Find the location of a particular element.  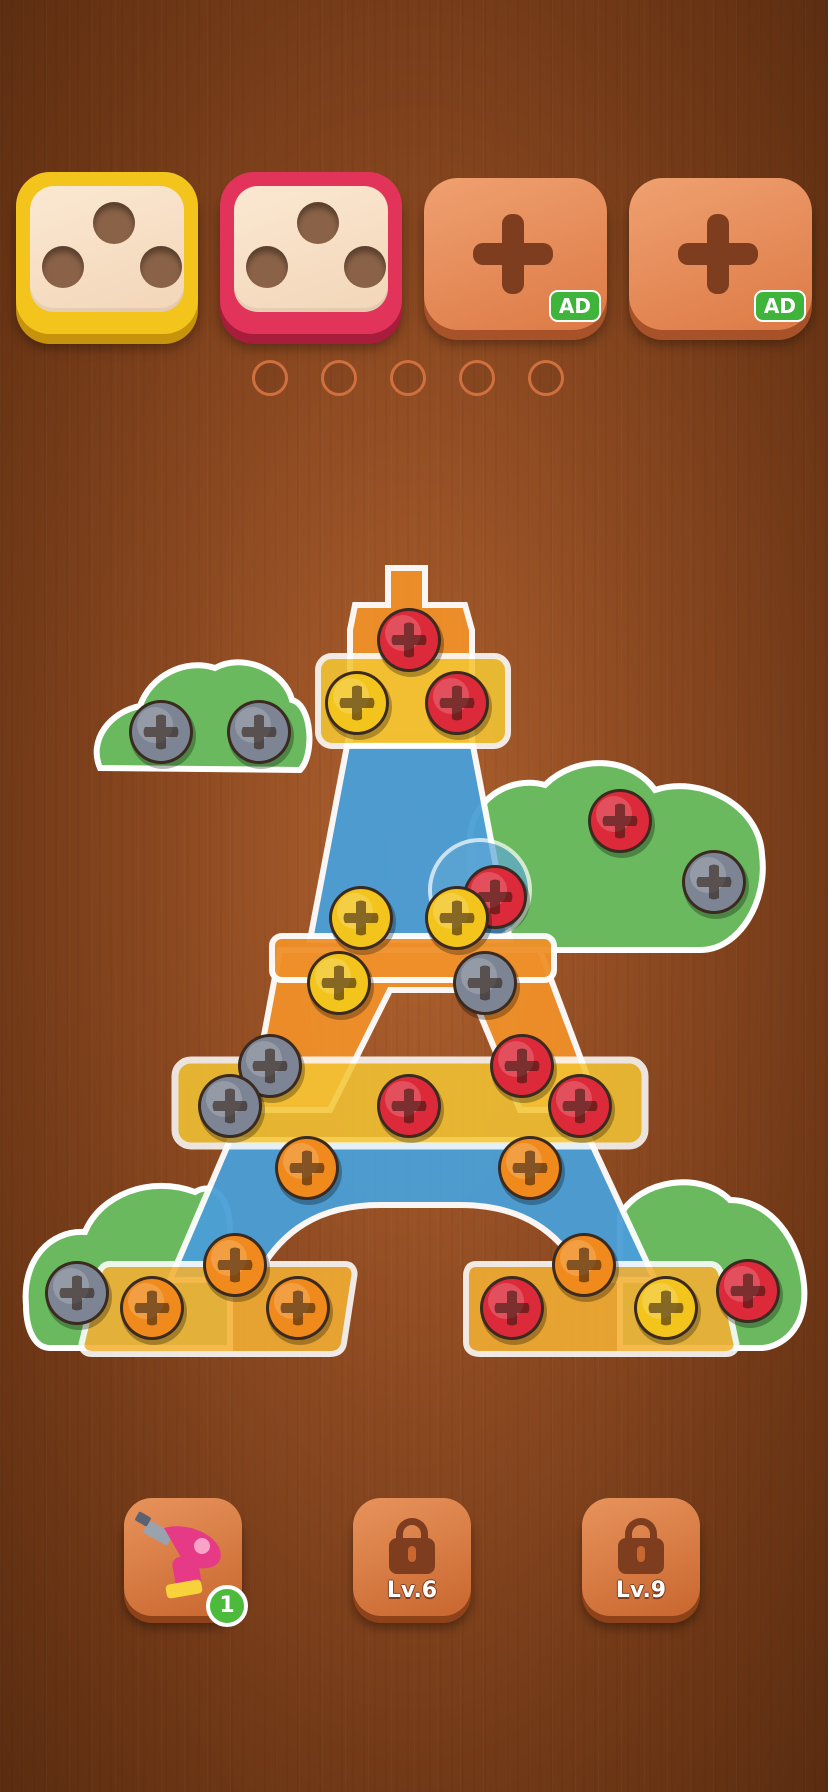

locked-tool-button: Lv.6 is located at coordinates (412, 1557).